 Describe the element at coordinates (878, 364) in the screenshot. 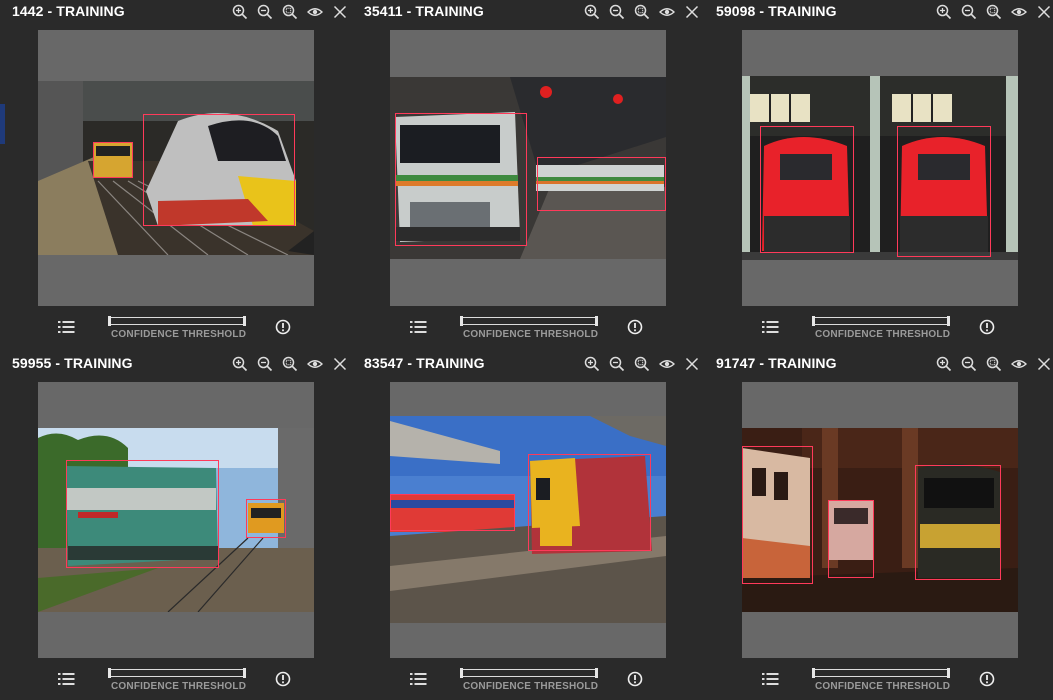

I see `card-header: 91747 - TRAINING` at that location.